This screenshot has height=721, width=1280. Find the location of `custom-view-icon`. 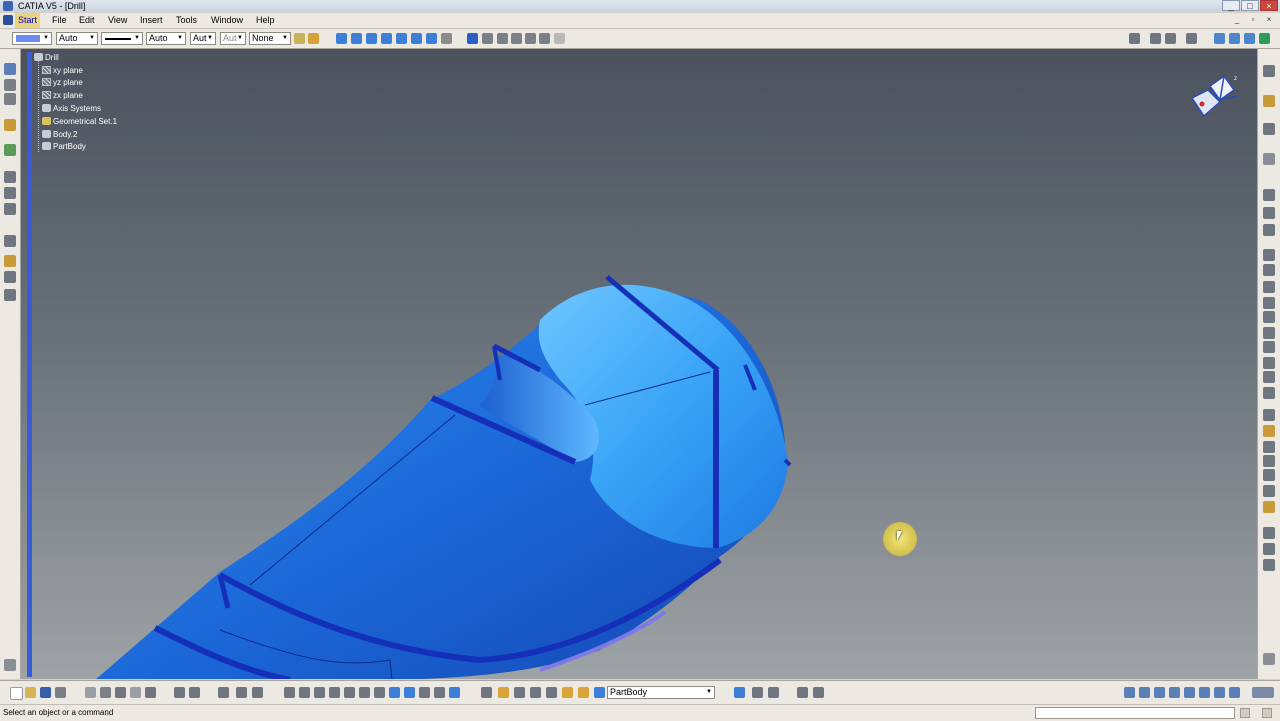

custom-view-icon is located at coordinates (559, 38).